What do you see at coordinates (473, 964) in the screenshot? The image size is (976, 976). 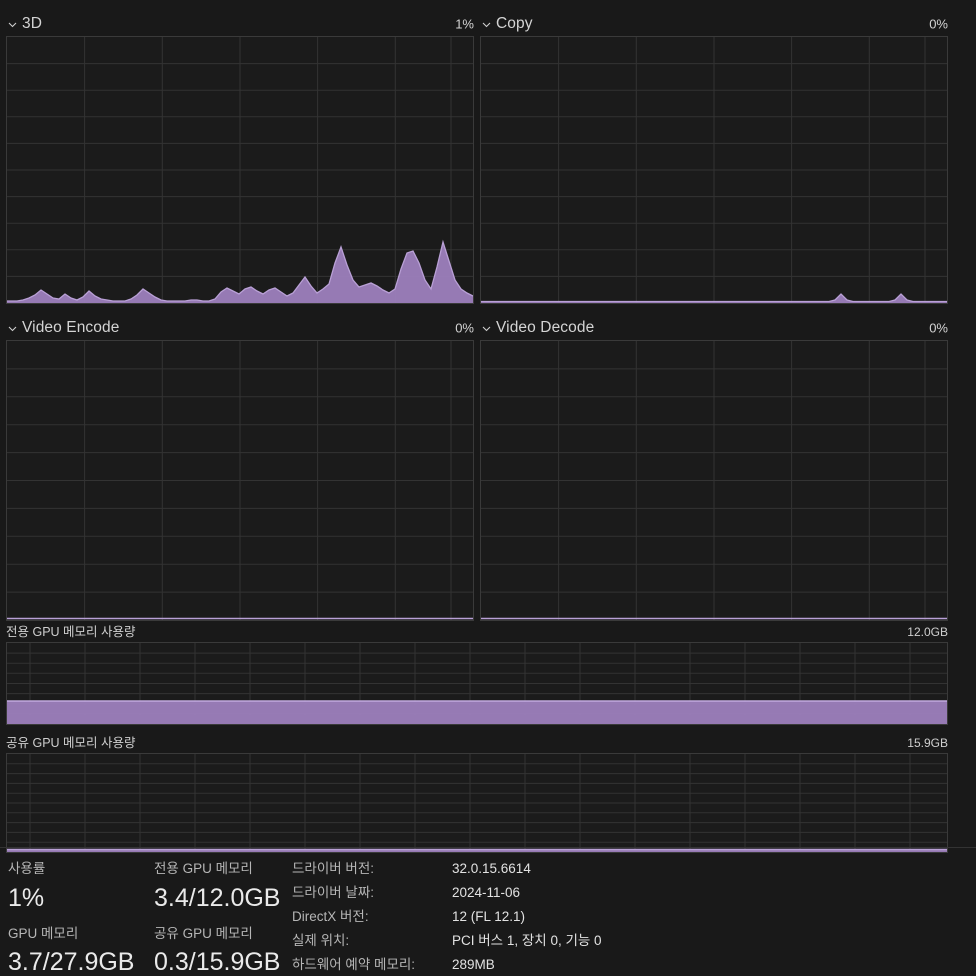 I see `detail-value-hardware-reserved: 289MB` at bounding box center [473, 964].